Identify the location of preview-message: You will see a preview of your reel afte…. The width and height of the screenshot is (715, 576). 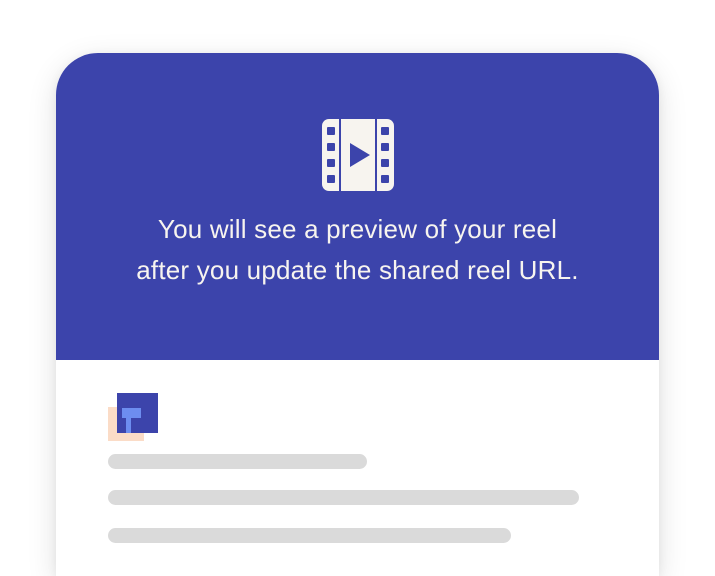
(358, 250).